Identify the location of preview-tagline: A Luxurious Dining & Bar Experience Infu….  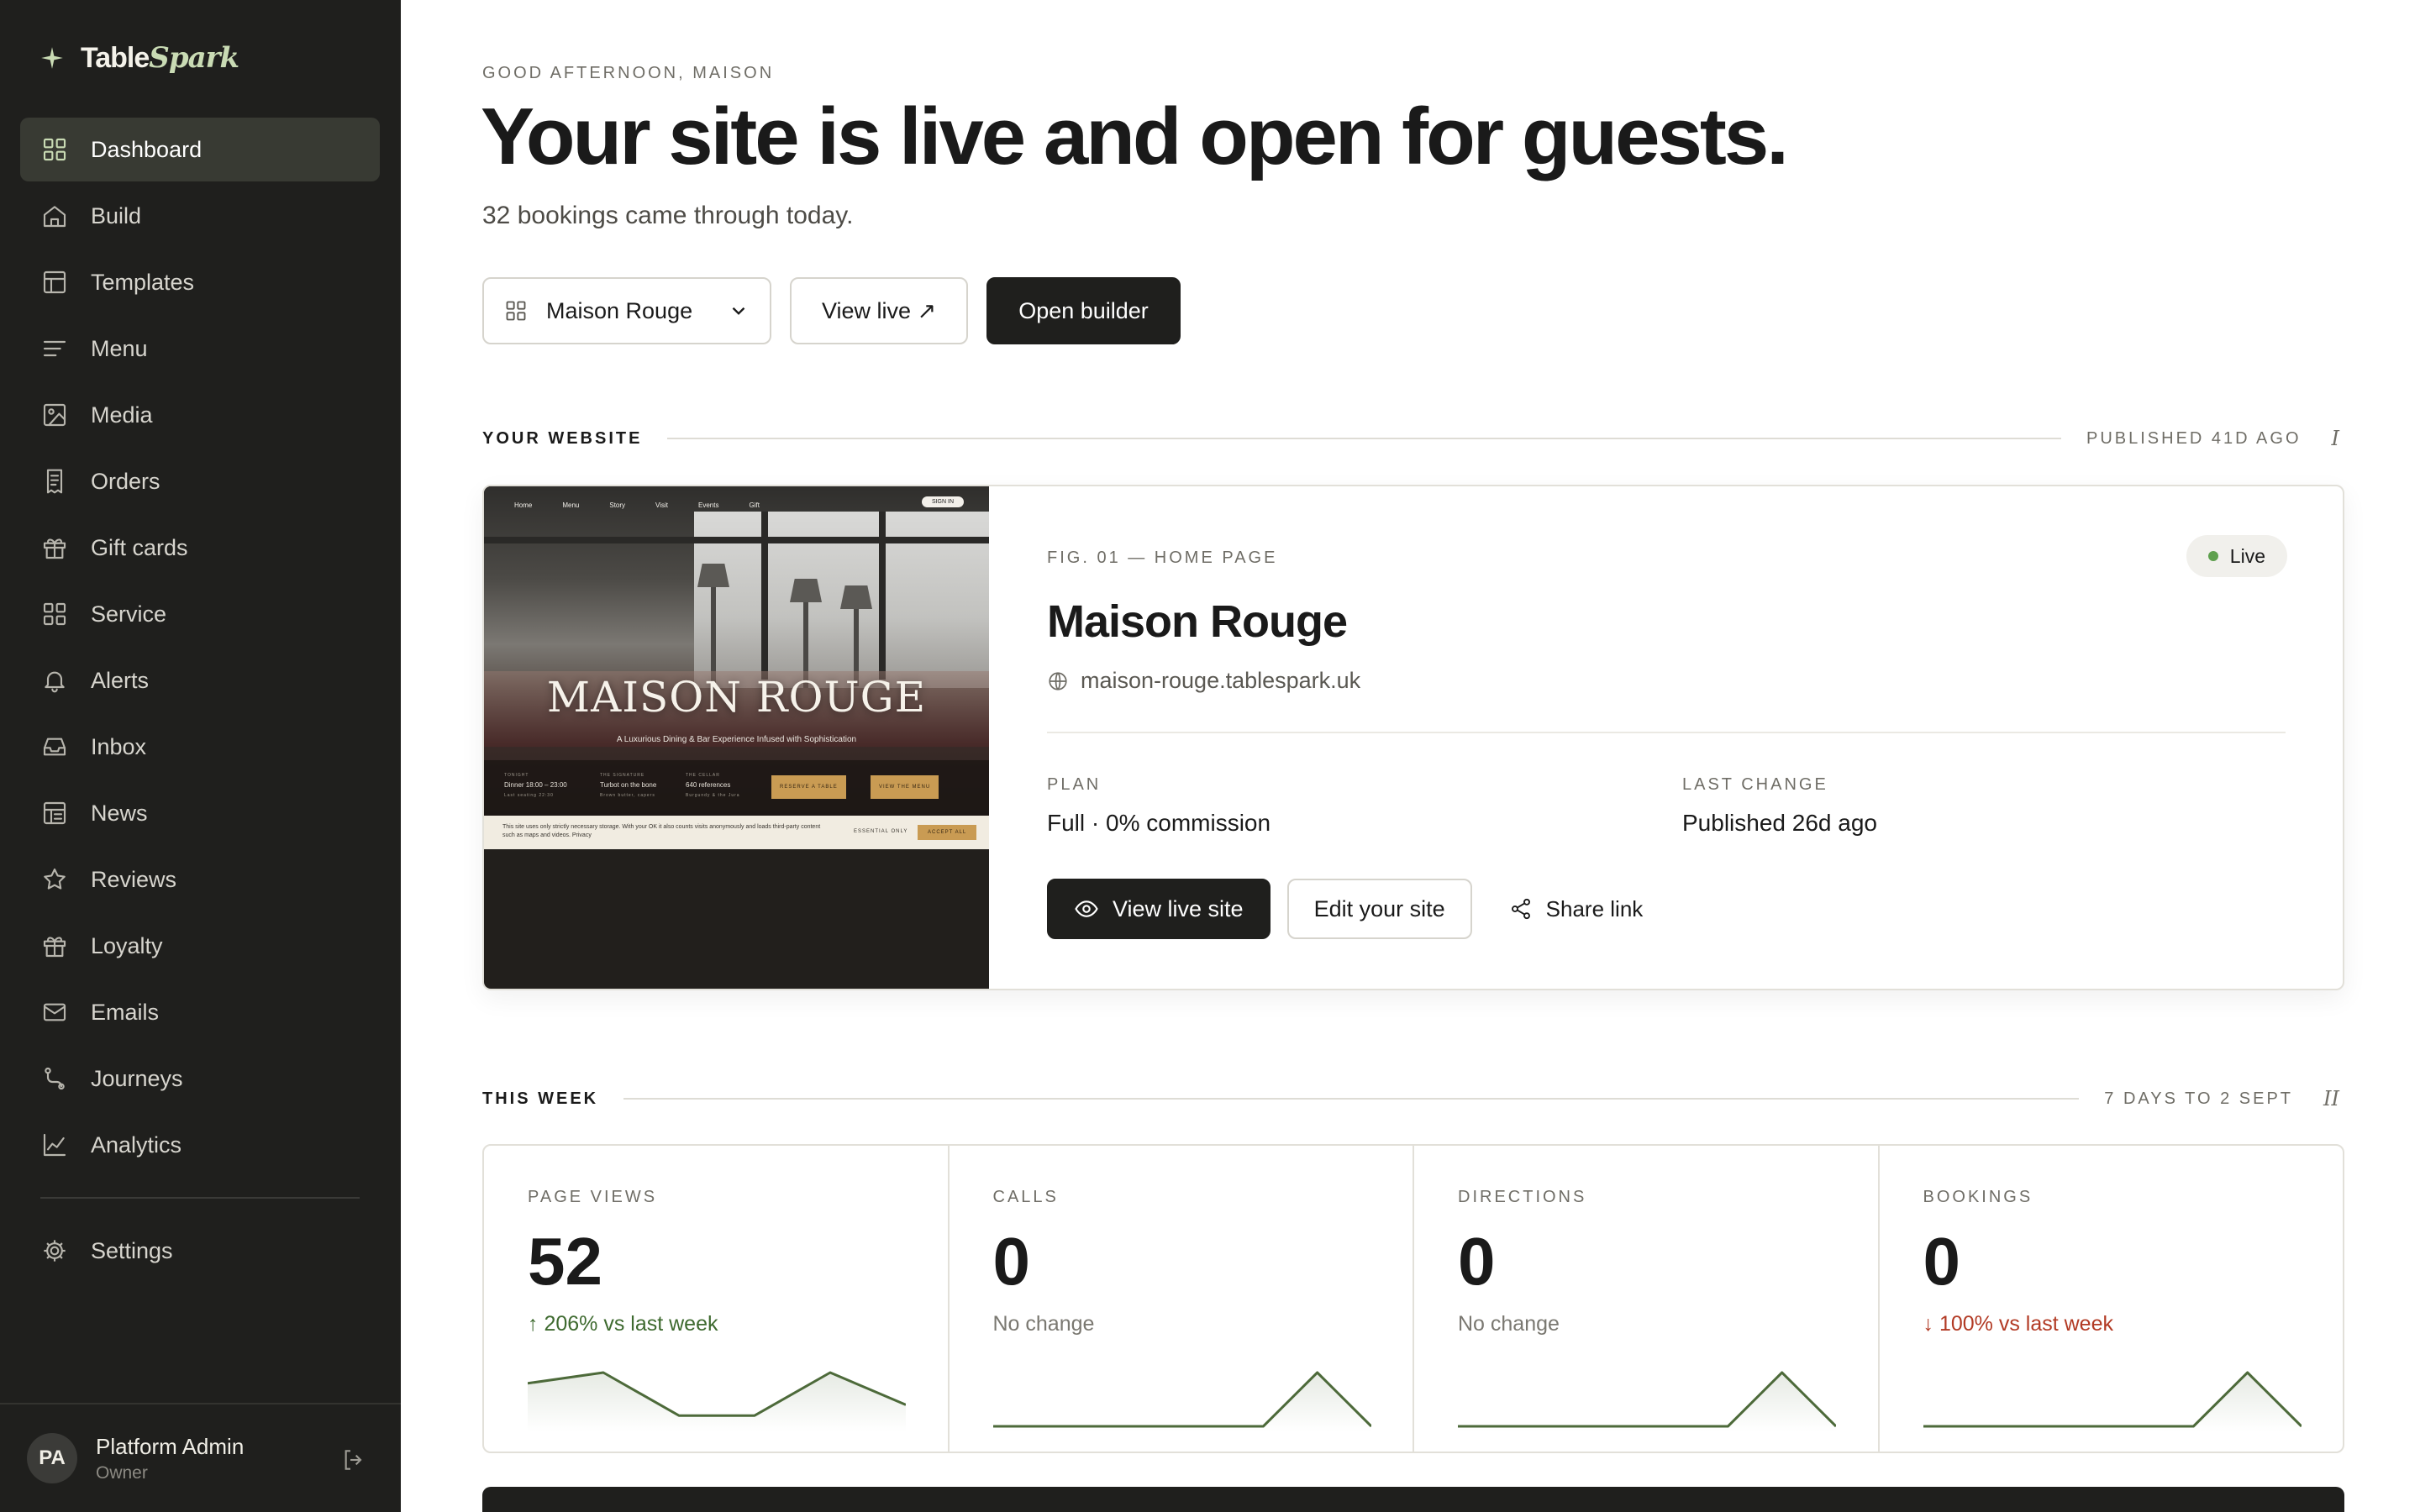
(736, 739).